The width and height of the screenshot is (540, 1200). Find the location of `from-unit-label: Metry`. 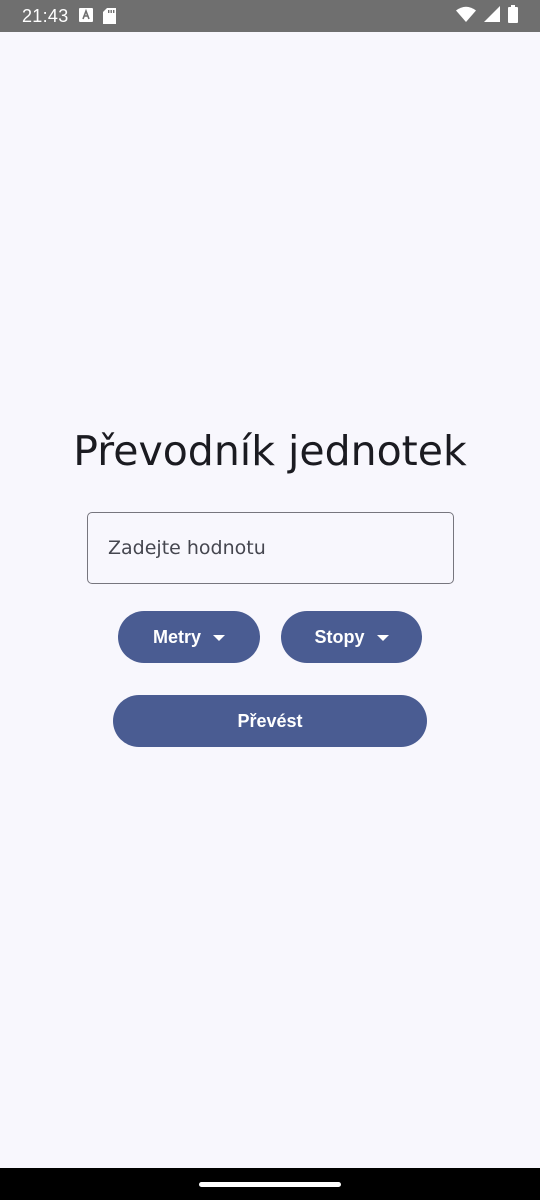

from-unit-label: Metry is located at coordinates (176, 636).